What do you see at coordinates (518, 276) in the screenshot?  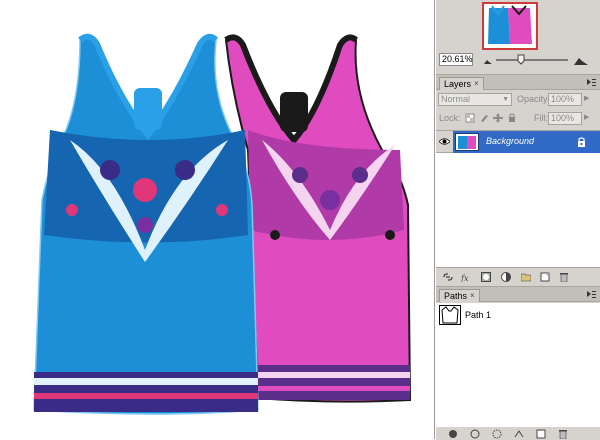 I see `layers-footer: fx` at bounding box center [518, 276].